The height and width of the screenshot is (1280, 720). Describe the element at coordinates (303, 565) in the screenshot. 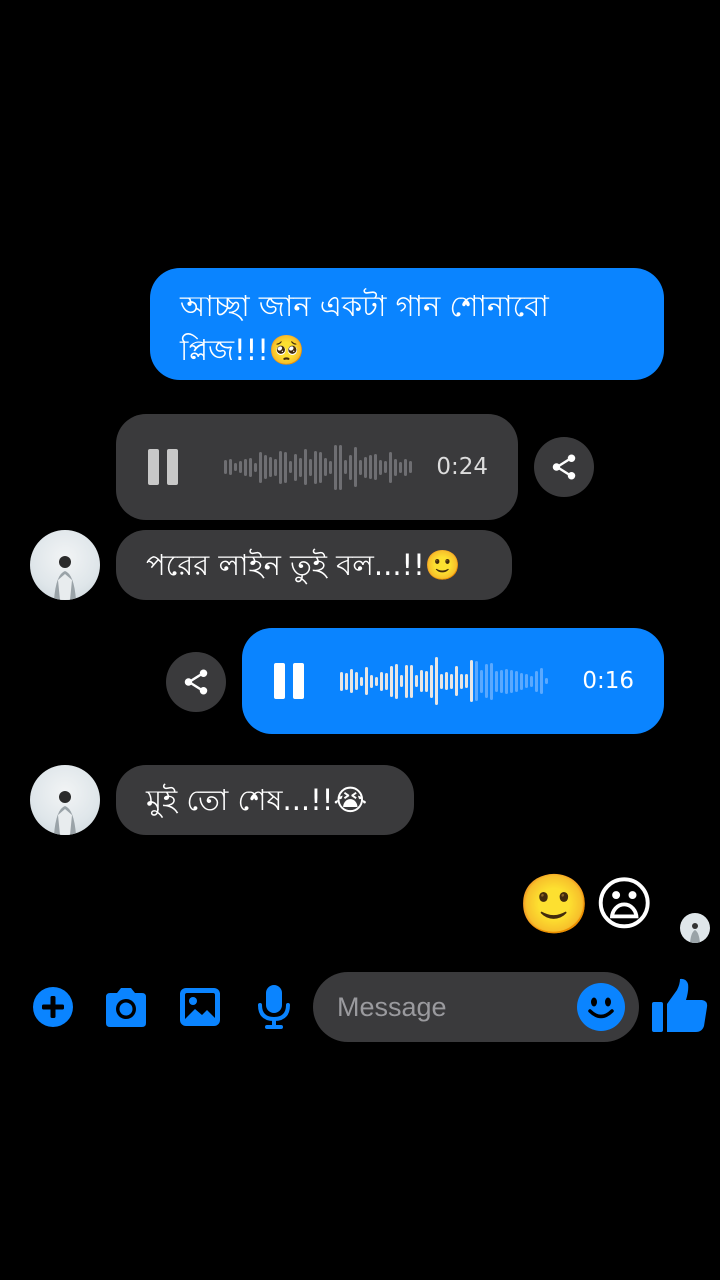

I see `received-message-text: পরের লাইন তুই বল...!!🙂` at that location.